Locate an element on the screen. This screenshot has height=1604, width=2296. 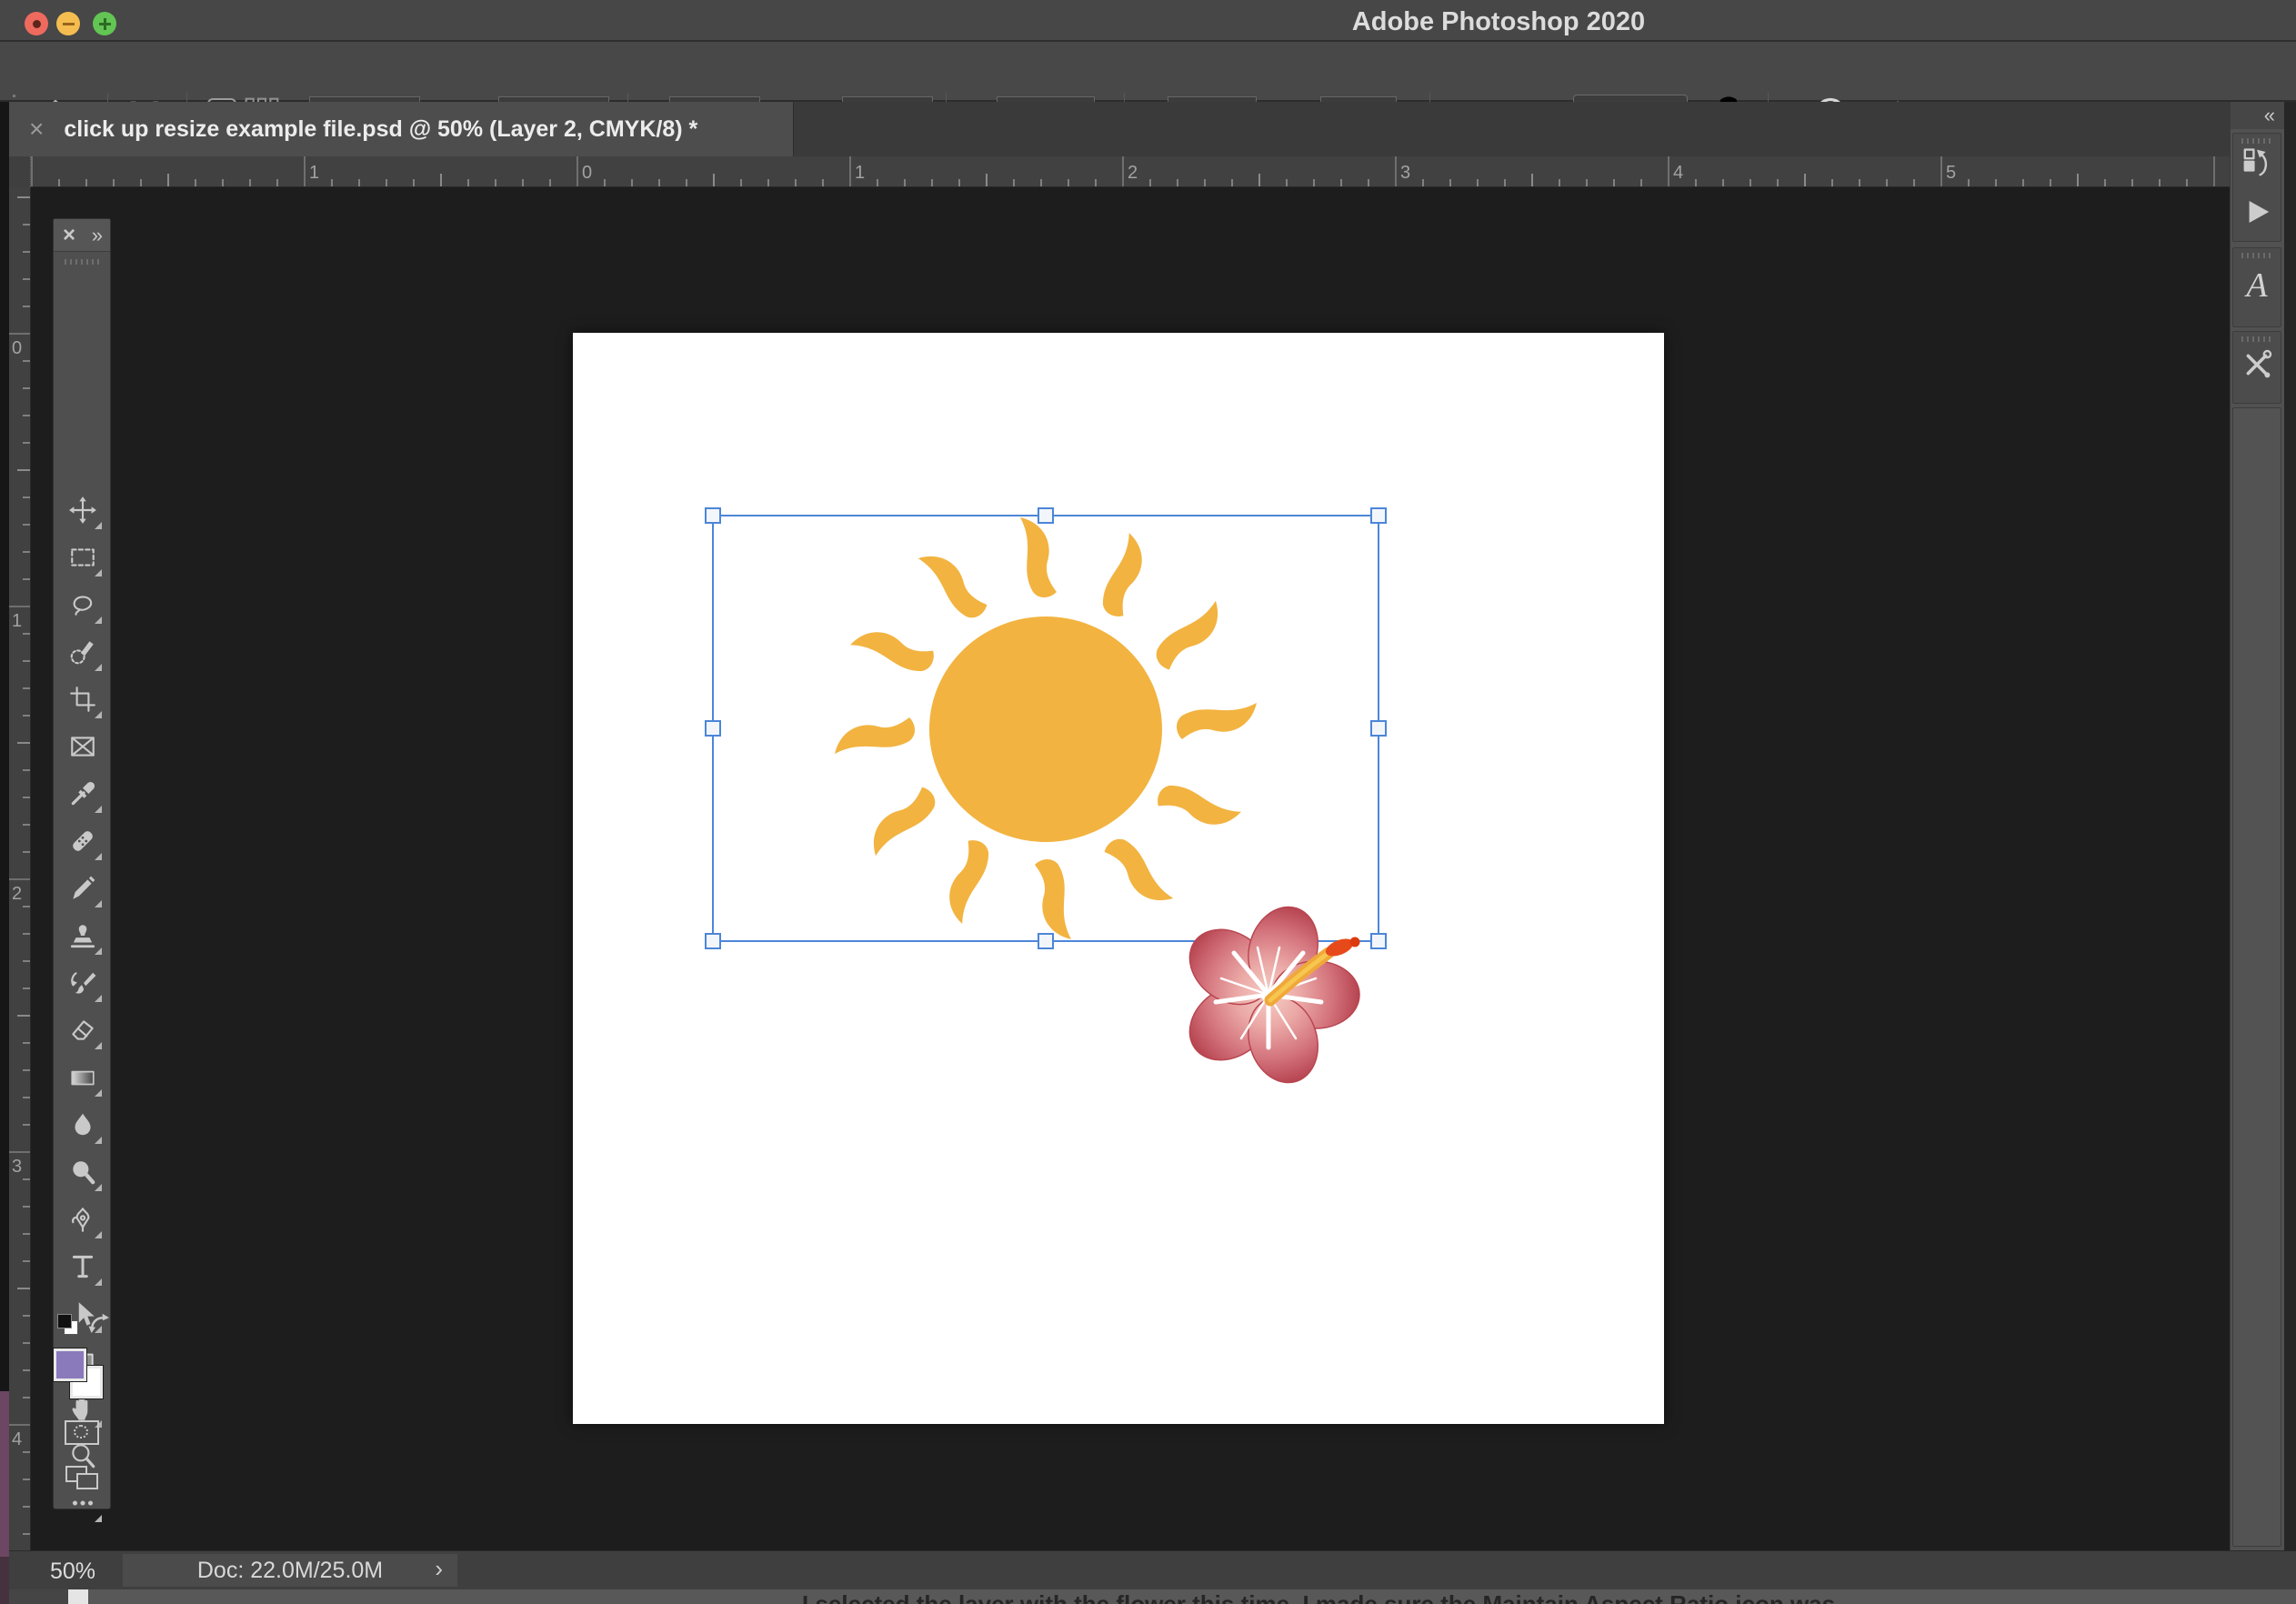
move-tool is located at coordinates (83, 510).